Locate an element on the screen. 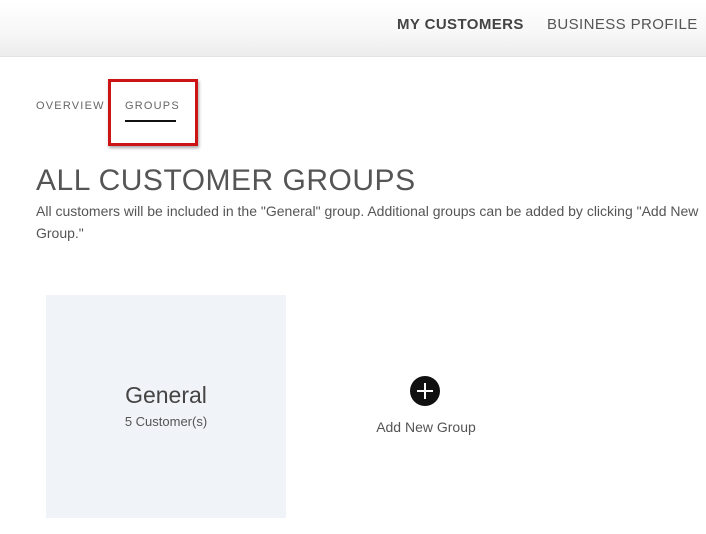 Image resolution: width=706 pixels, height=534 pixels. group-card-general: General 5 Customer(s) is located at coordinates (166, 406).